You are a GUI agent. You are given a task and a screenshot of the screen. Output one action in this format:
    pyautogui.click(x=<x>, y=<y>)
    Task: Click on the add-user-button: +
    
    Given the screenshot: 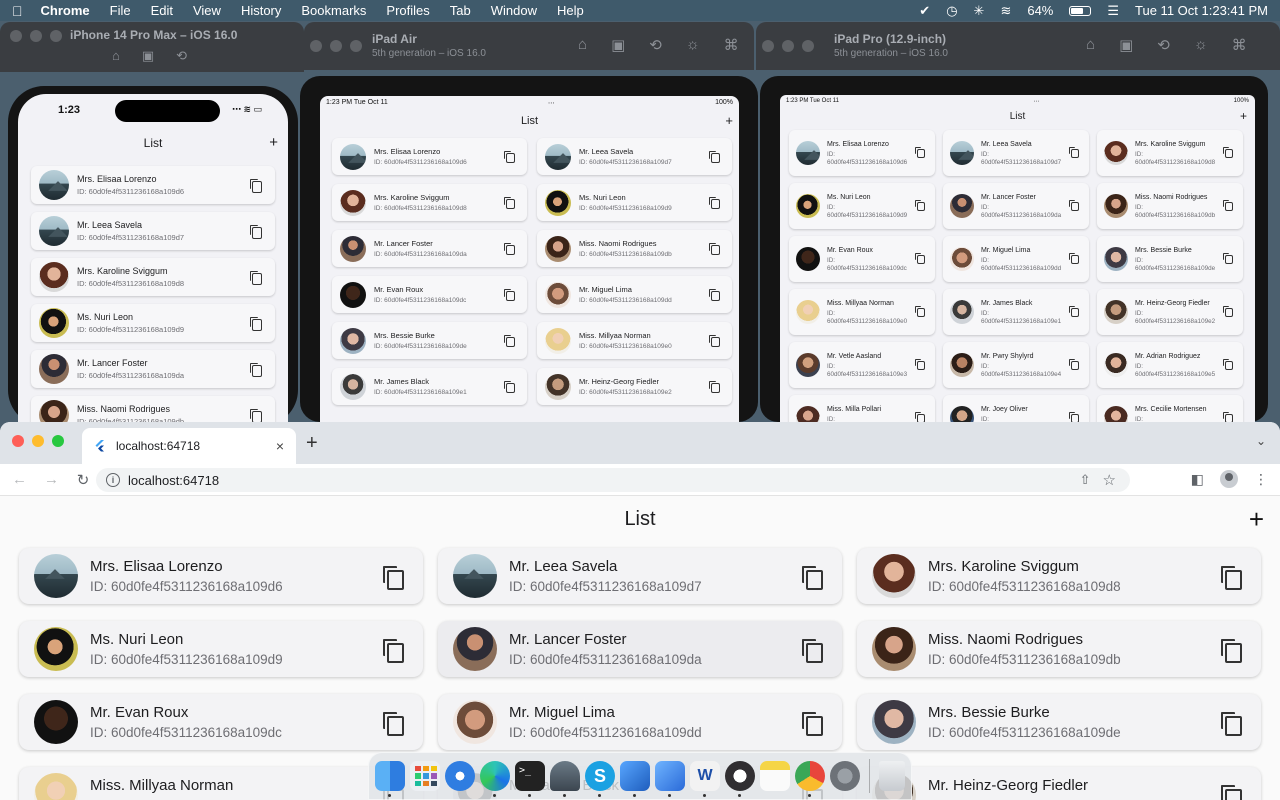 What is the action you would take?
    pyautogui.click(x=1256, y=519)
    